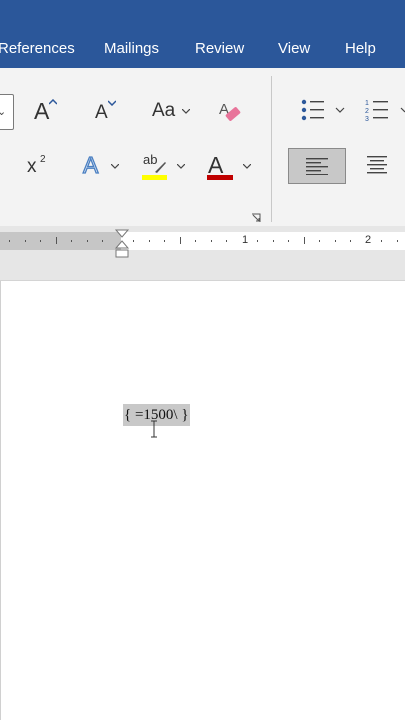 Image resolution: width=405 pixels, height=720 pixels. Describe the element at coordinates (360, 48) in the screenshot. I see `tab-help: Help` at that location.